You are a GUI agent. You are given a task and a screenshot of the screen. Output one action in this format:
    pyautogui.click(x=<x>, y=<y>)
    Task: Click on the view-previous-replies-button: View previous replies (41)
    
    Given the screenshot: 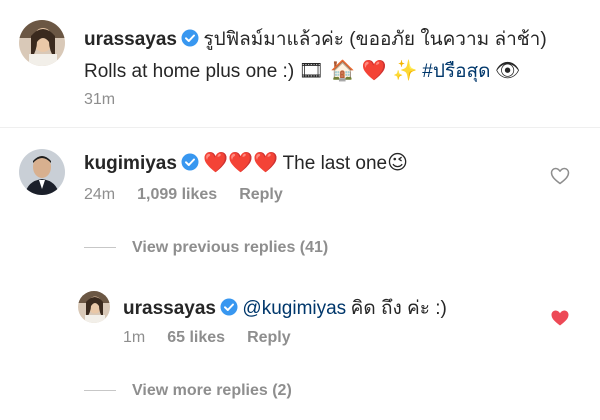 What is the action you would take?
    pyautogui.click(x=206, y=248)
    